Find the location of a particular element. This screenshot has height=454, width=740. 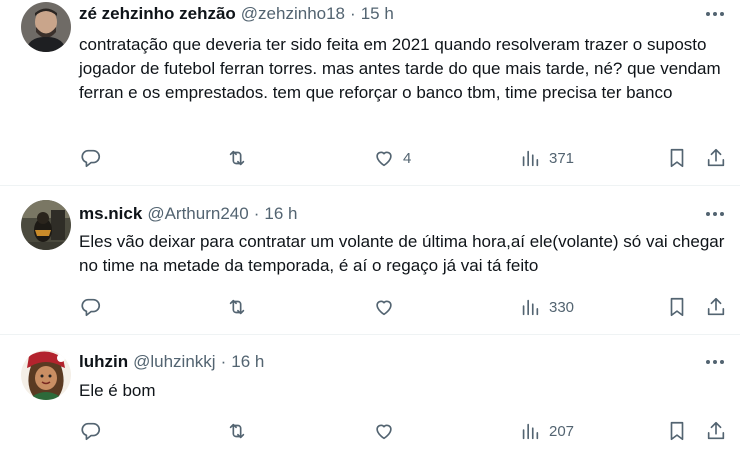

display-name: ms.nick is located at coordinates (110, 214).